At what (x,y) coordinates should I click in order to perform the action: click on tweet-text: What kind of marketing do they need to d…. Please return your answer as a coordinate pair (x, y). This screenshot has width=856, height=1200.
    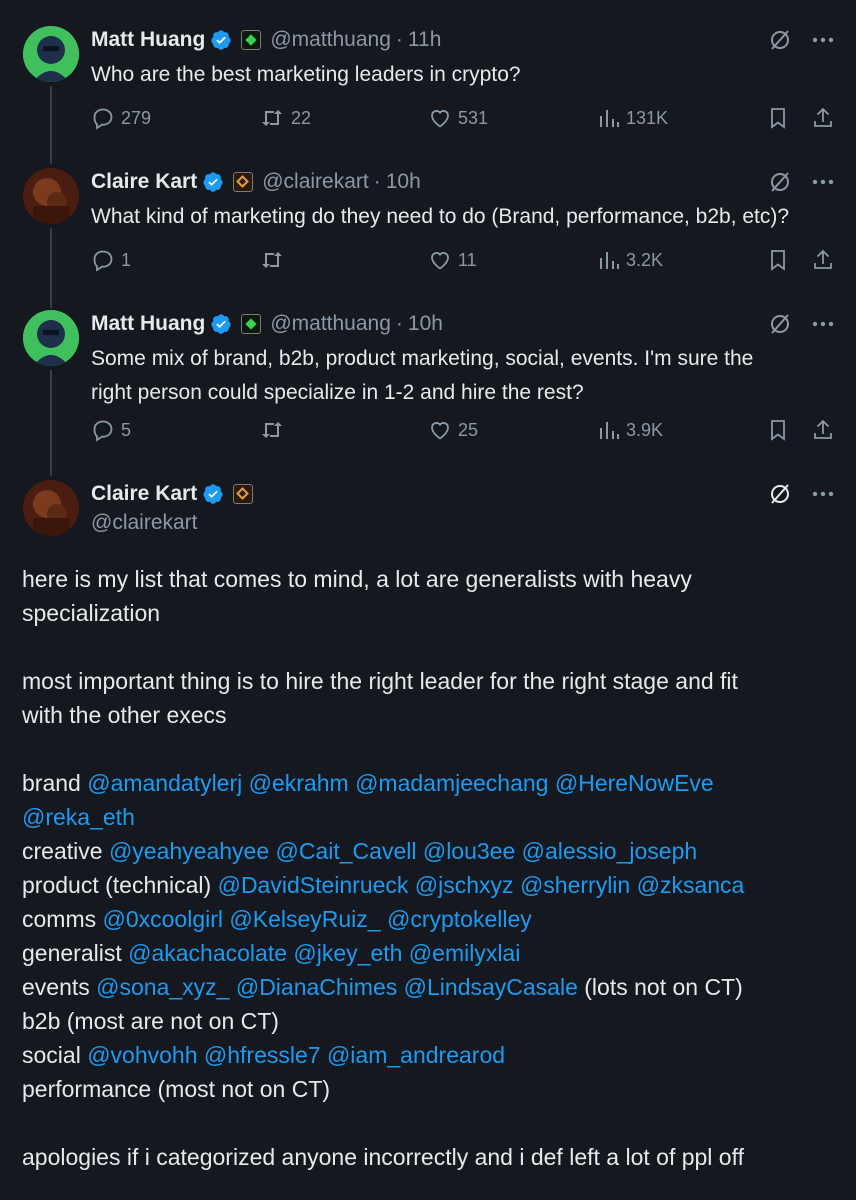
    Looking at the image, I should click on (440, 216).